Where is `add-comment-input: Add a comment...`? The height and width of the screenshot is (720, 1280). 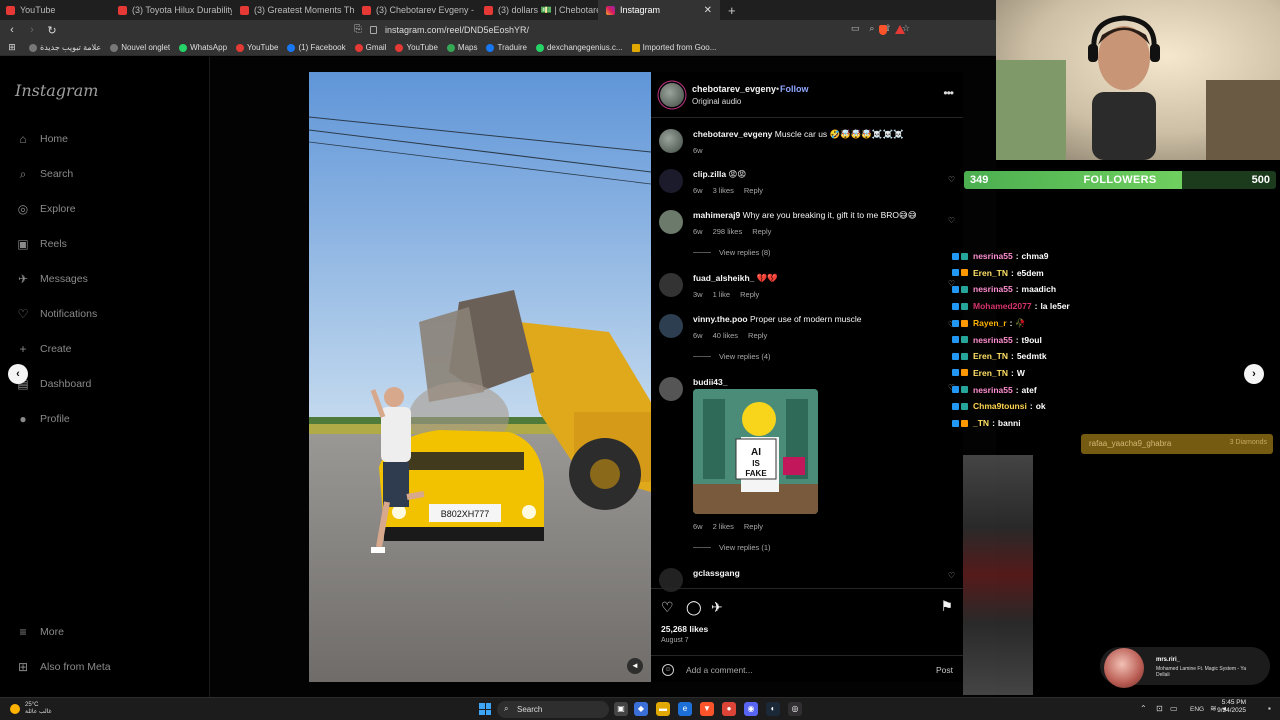
add-comment-input: Add a comment... is located at coordinates (719, 670).